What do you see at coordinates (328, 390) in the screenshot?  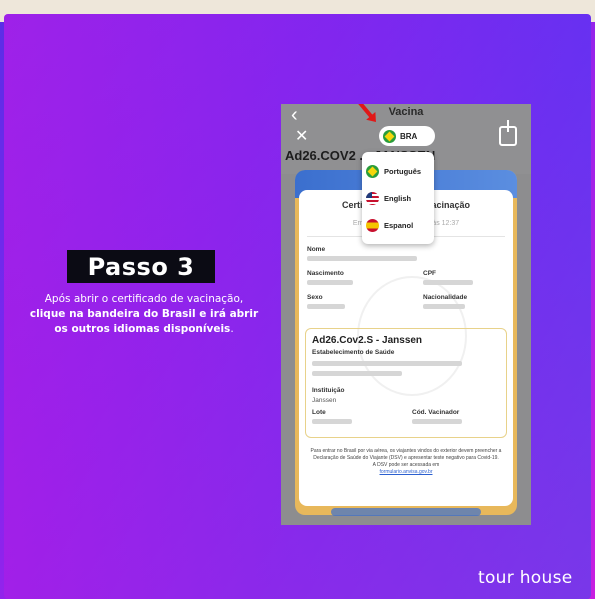 I see `instituicao-label: Instituição` at bounding box center [328, 390].